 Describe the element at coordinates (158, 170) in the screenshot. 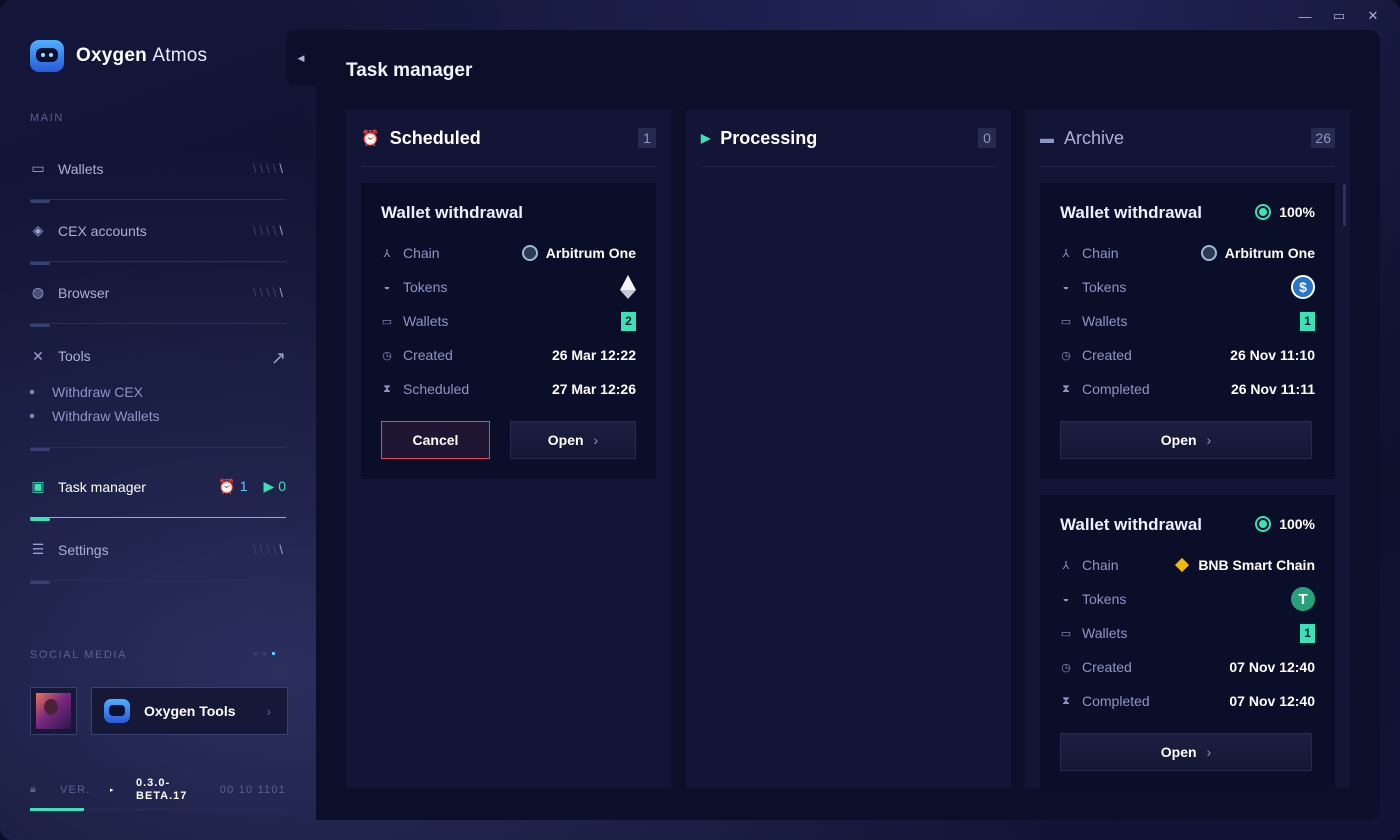

I see `sidebar-item-wallets: ▭ Wallets \\\\\` at that location.